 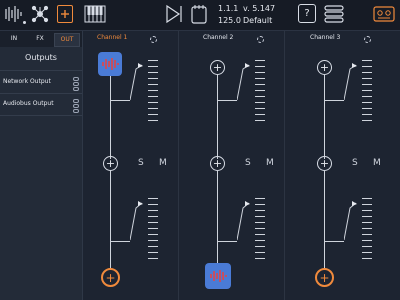 I want to click on help-icon-label: ?, so click(x=307, y=13).